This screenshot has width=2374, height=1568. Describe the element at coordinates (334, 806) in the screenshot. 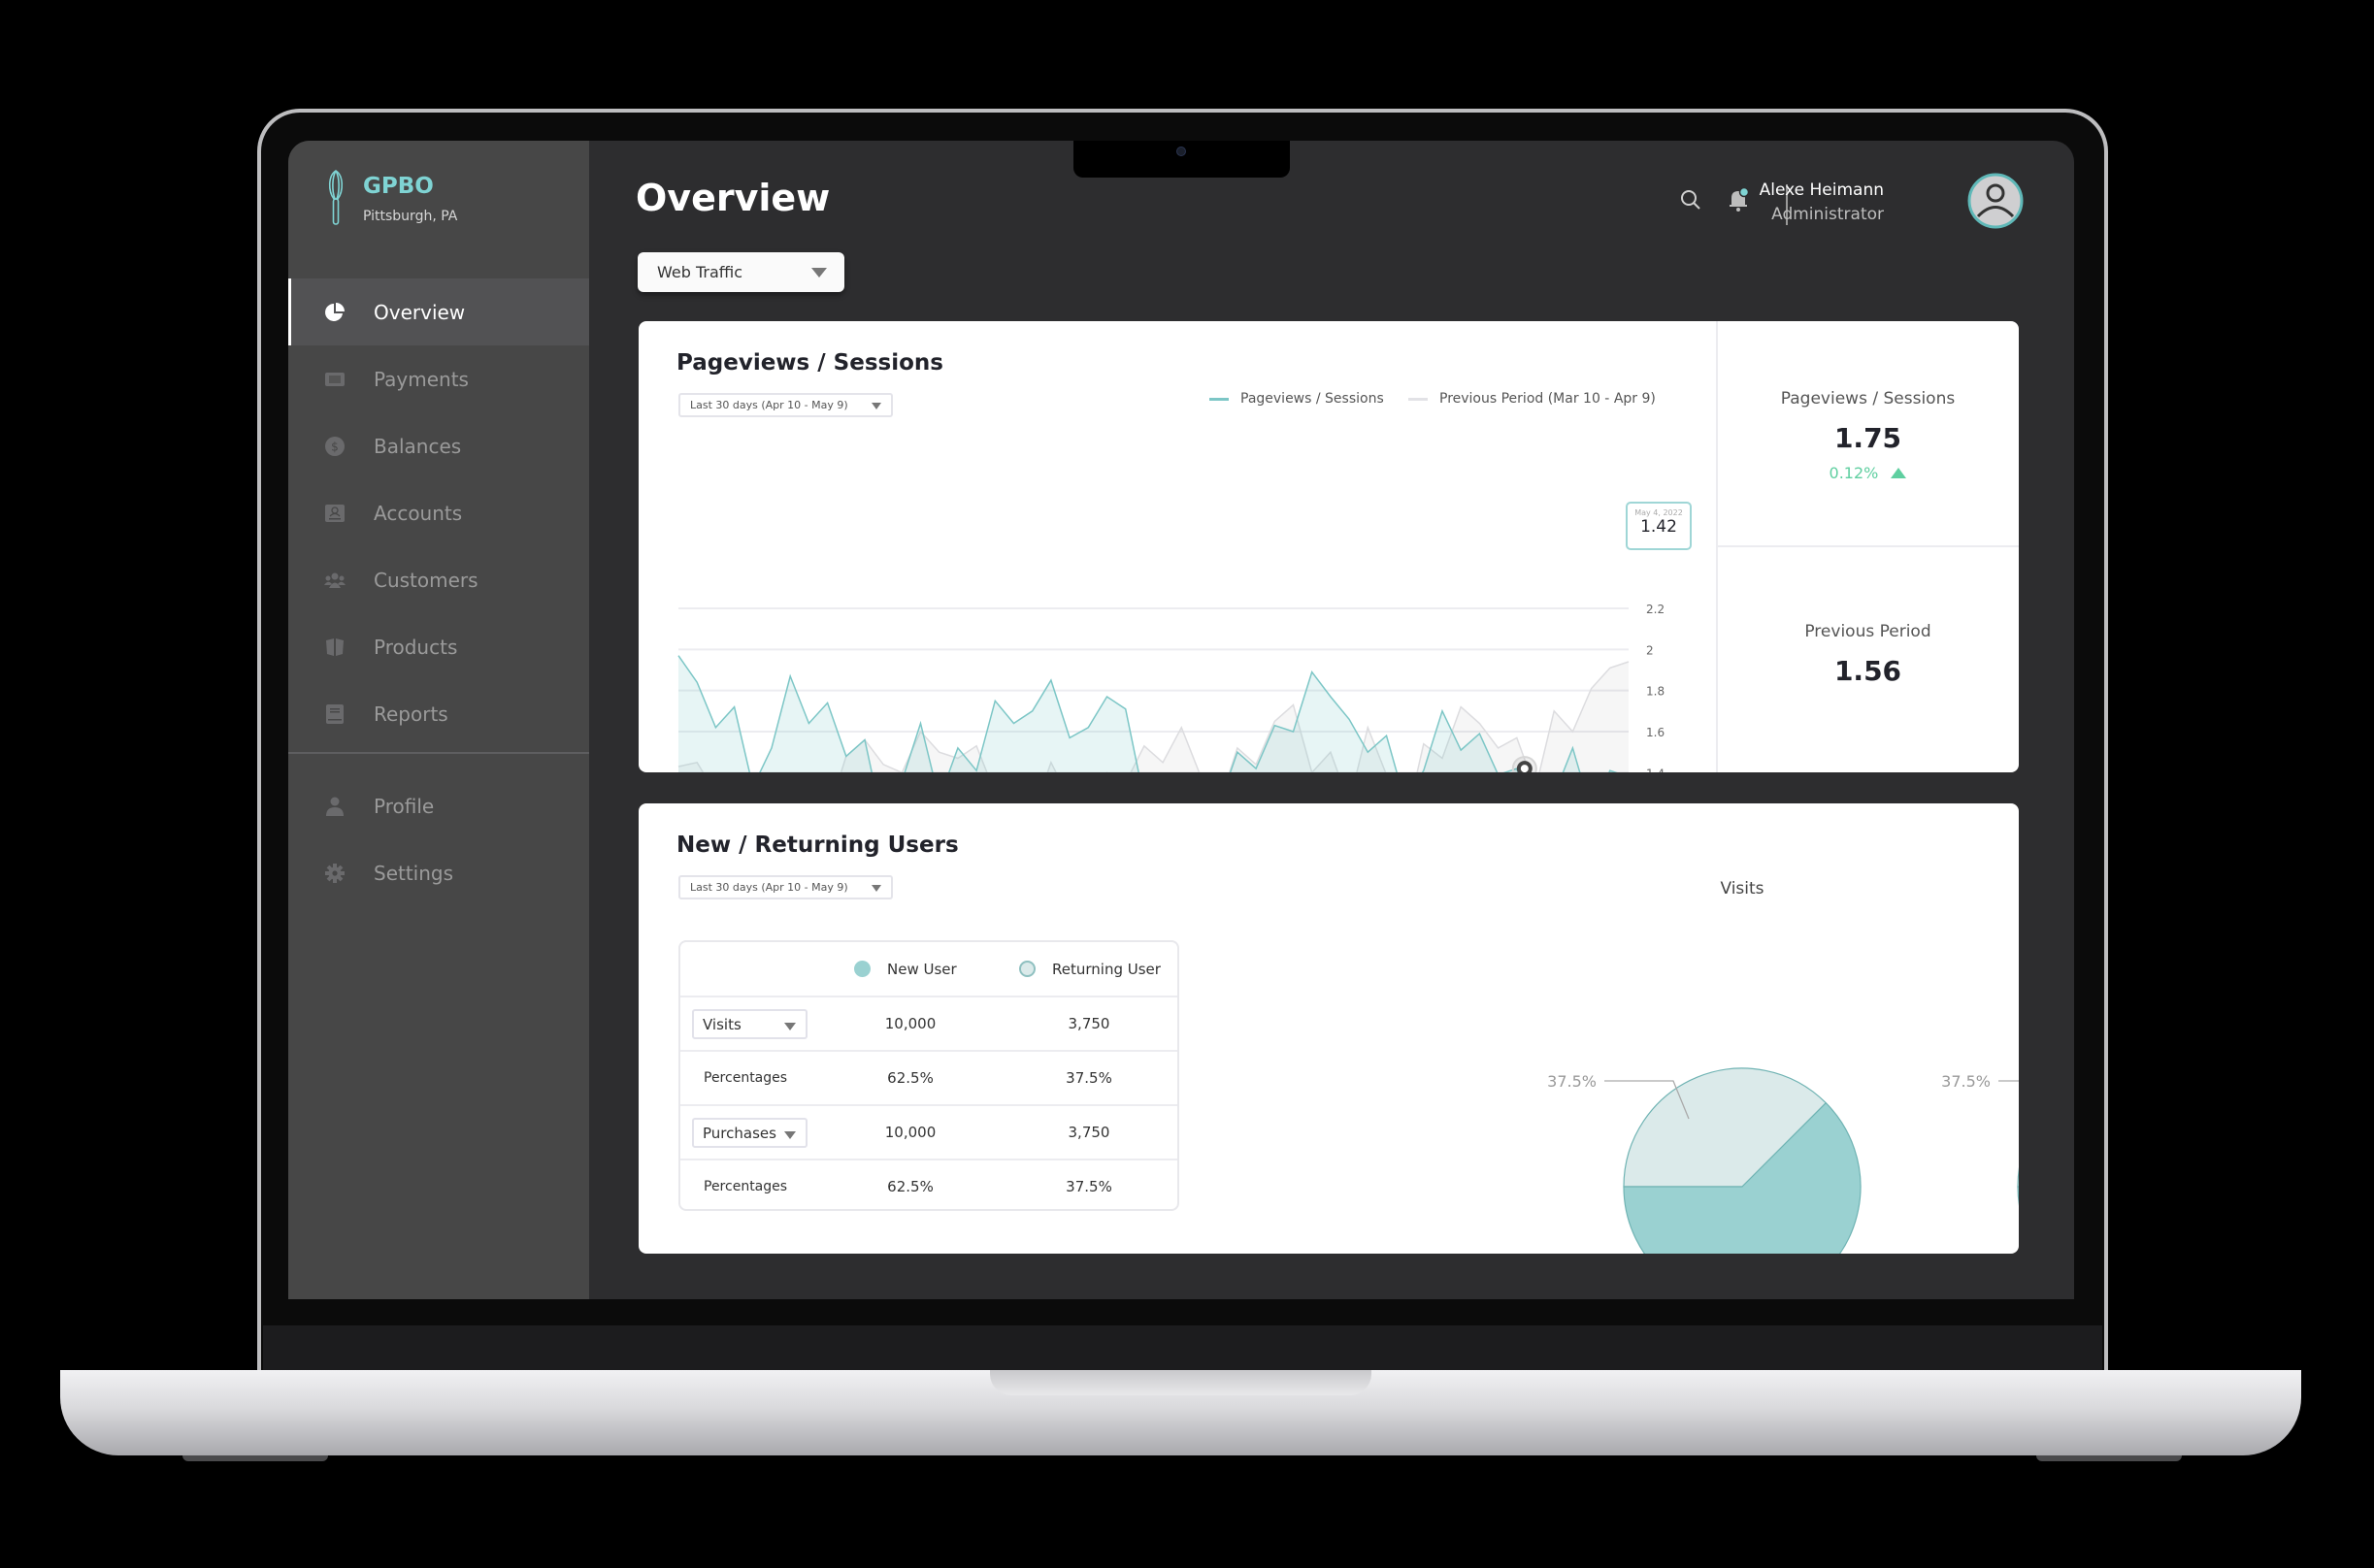

I see `person-icon` at that location.